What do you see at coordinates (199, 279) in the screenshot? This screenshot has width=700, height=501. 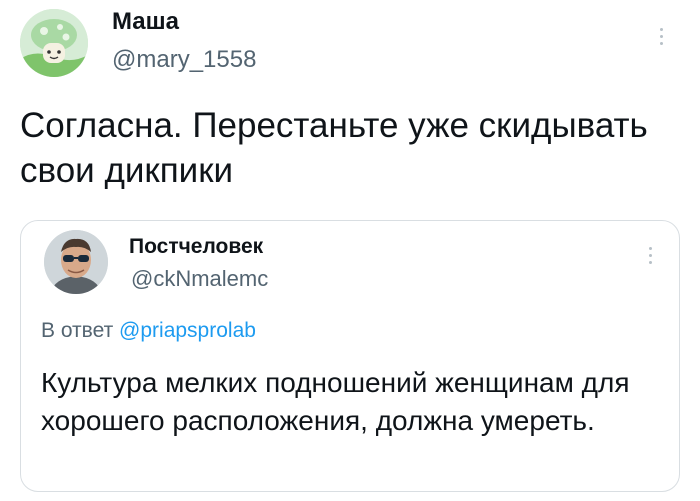 I see `quoted-author-handle: @ckNmalemc` at bounding box center [199, 279].